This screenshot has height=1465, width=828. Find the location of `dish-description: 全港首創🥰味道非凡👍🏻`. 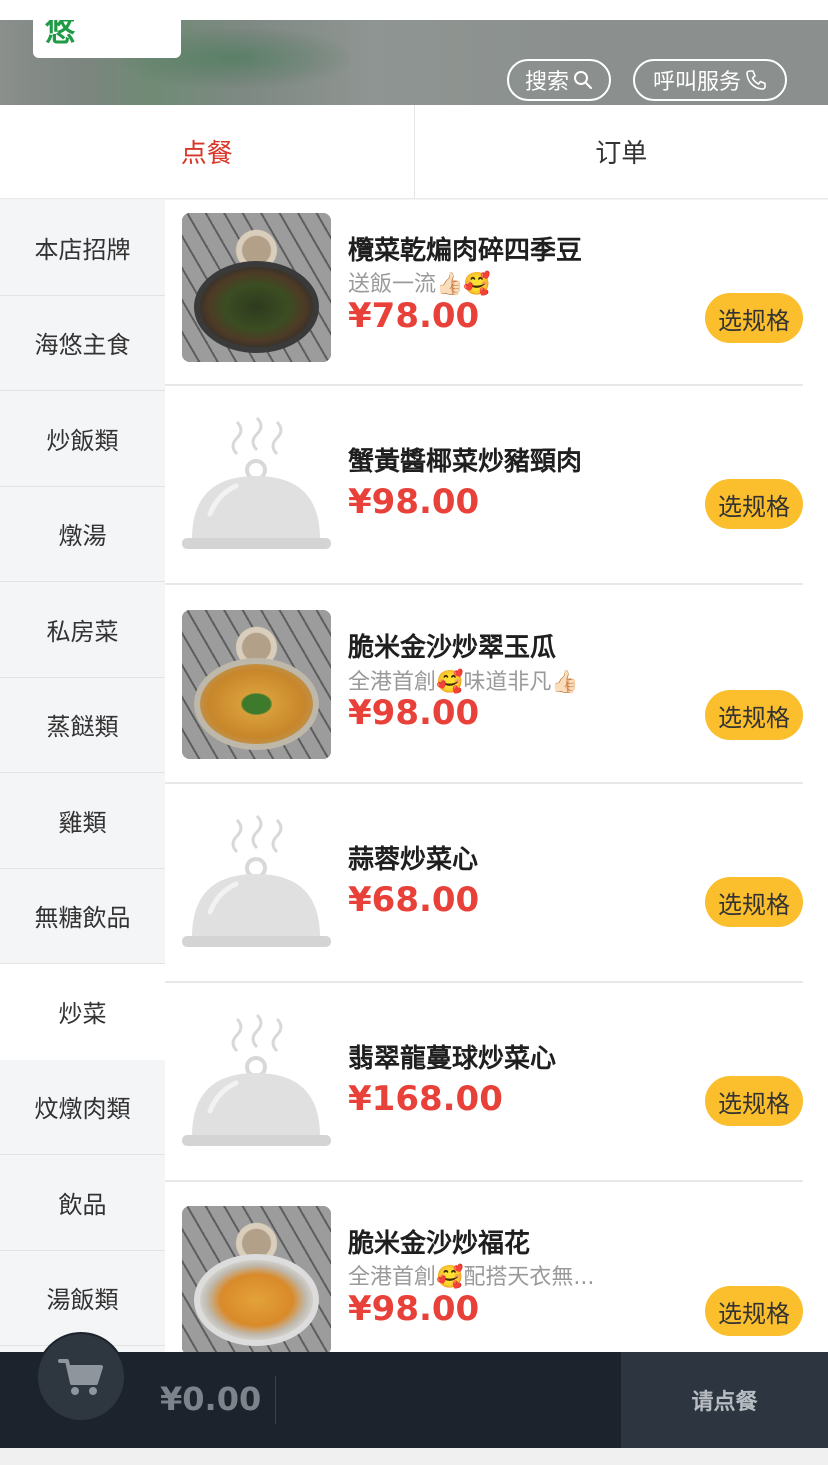

dish-description: 全港首創🥰味道非凡👍🏻 is located at coordinates (463, 682).